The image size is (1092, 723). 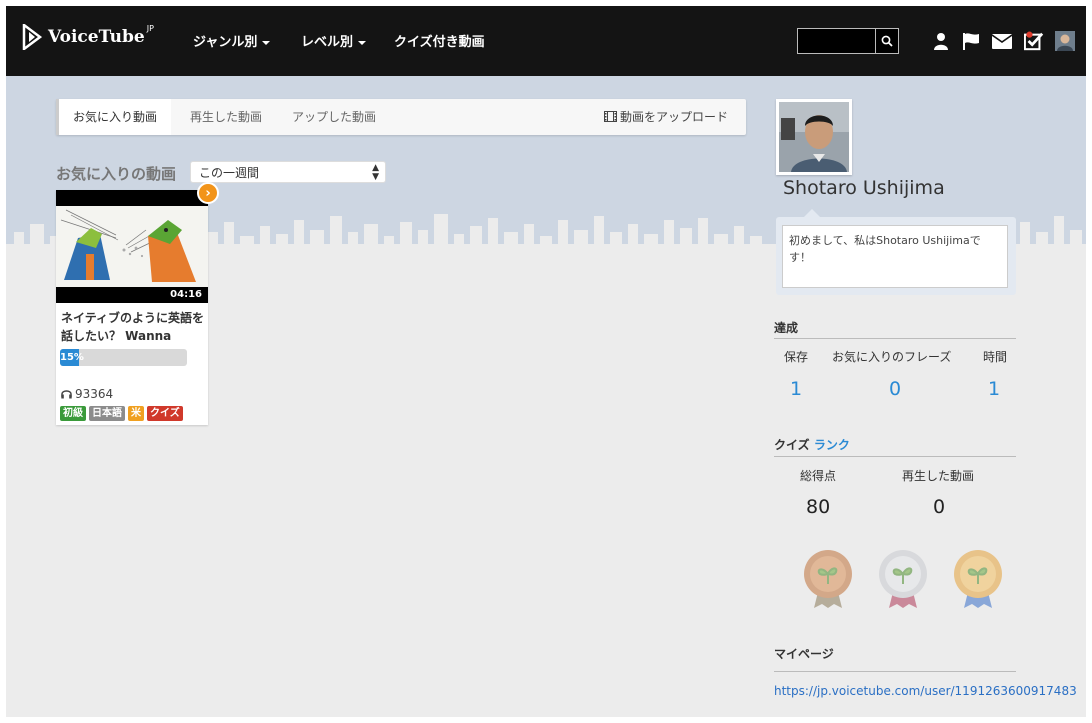 What do you see at coordinates (673, 117) in the screenshot?
I see `upload-video-label: 動画をアップロード` at bounding box center [673, 117].